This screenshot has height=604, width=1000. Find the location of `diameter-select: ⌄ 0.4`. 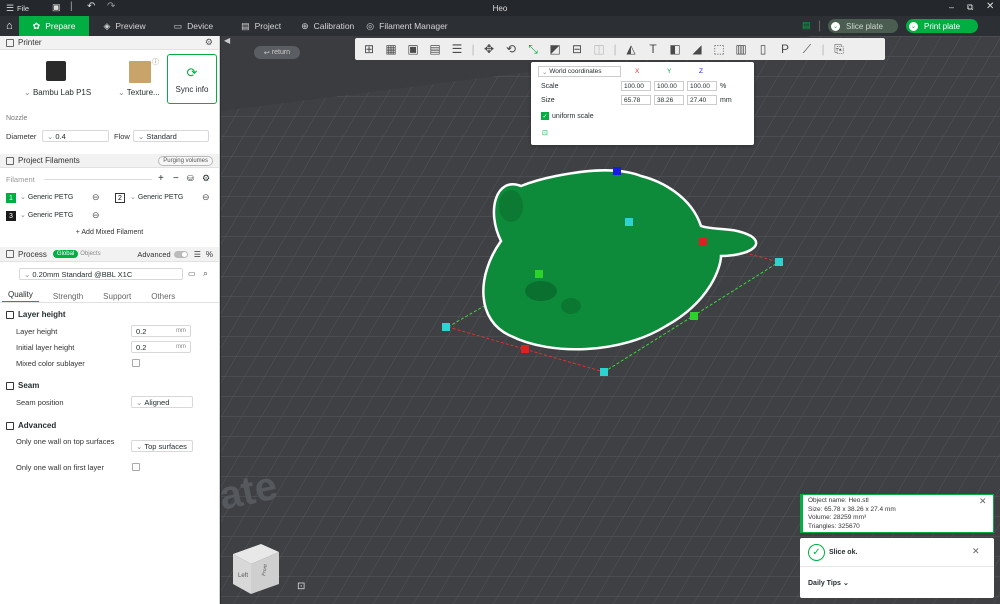

diameter-select: ⌄ 0.4 is located at coordinates (75, 136).